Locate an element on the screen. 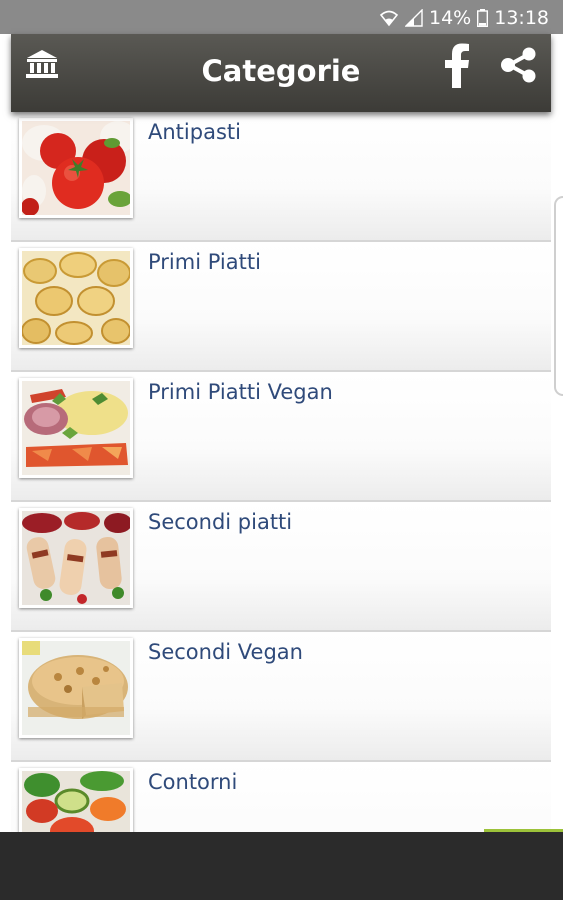  rolled-meat-image is located at coordinates (76, 558).